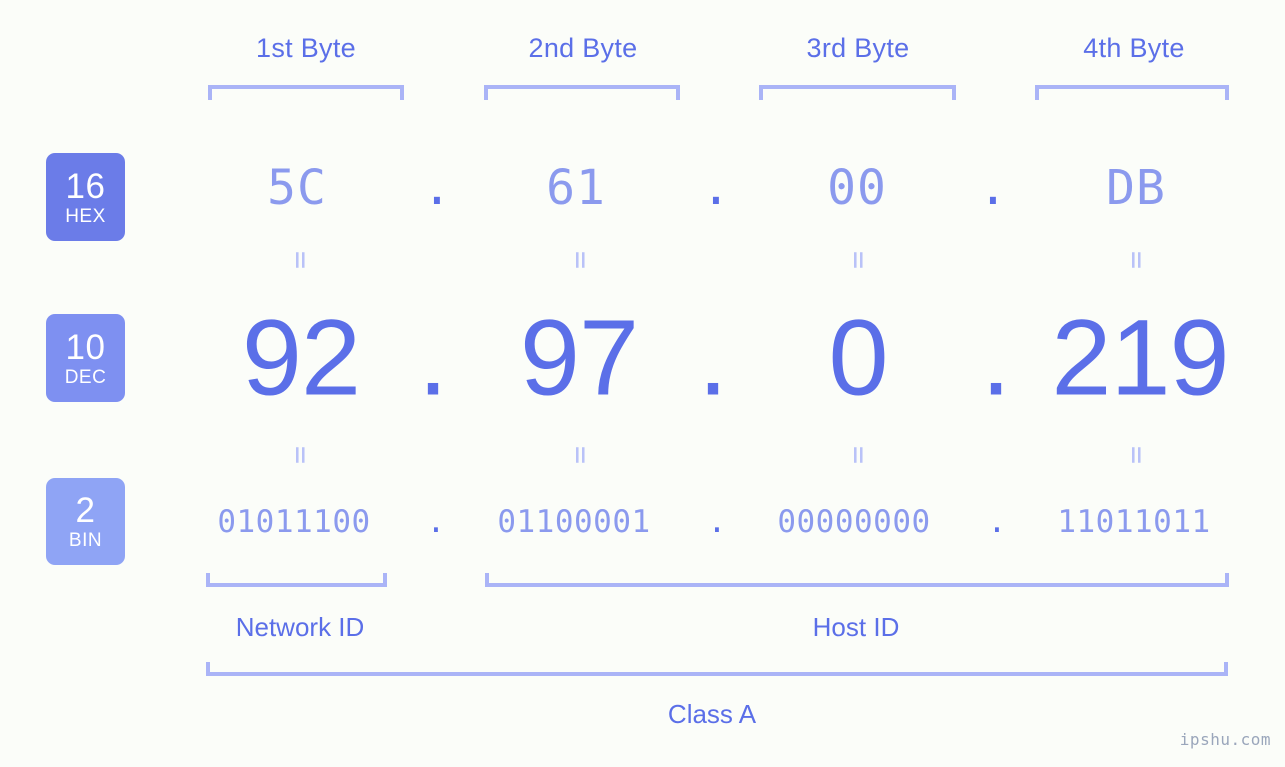 The height and width of the screenshot is (767, 1285). I want to click on radix-badge-hex: 16 HEX, so click(85, 197).